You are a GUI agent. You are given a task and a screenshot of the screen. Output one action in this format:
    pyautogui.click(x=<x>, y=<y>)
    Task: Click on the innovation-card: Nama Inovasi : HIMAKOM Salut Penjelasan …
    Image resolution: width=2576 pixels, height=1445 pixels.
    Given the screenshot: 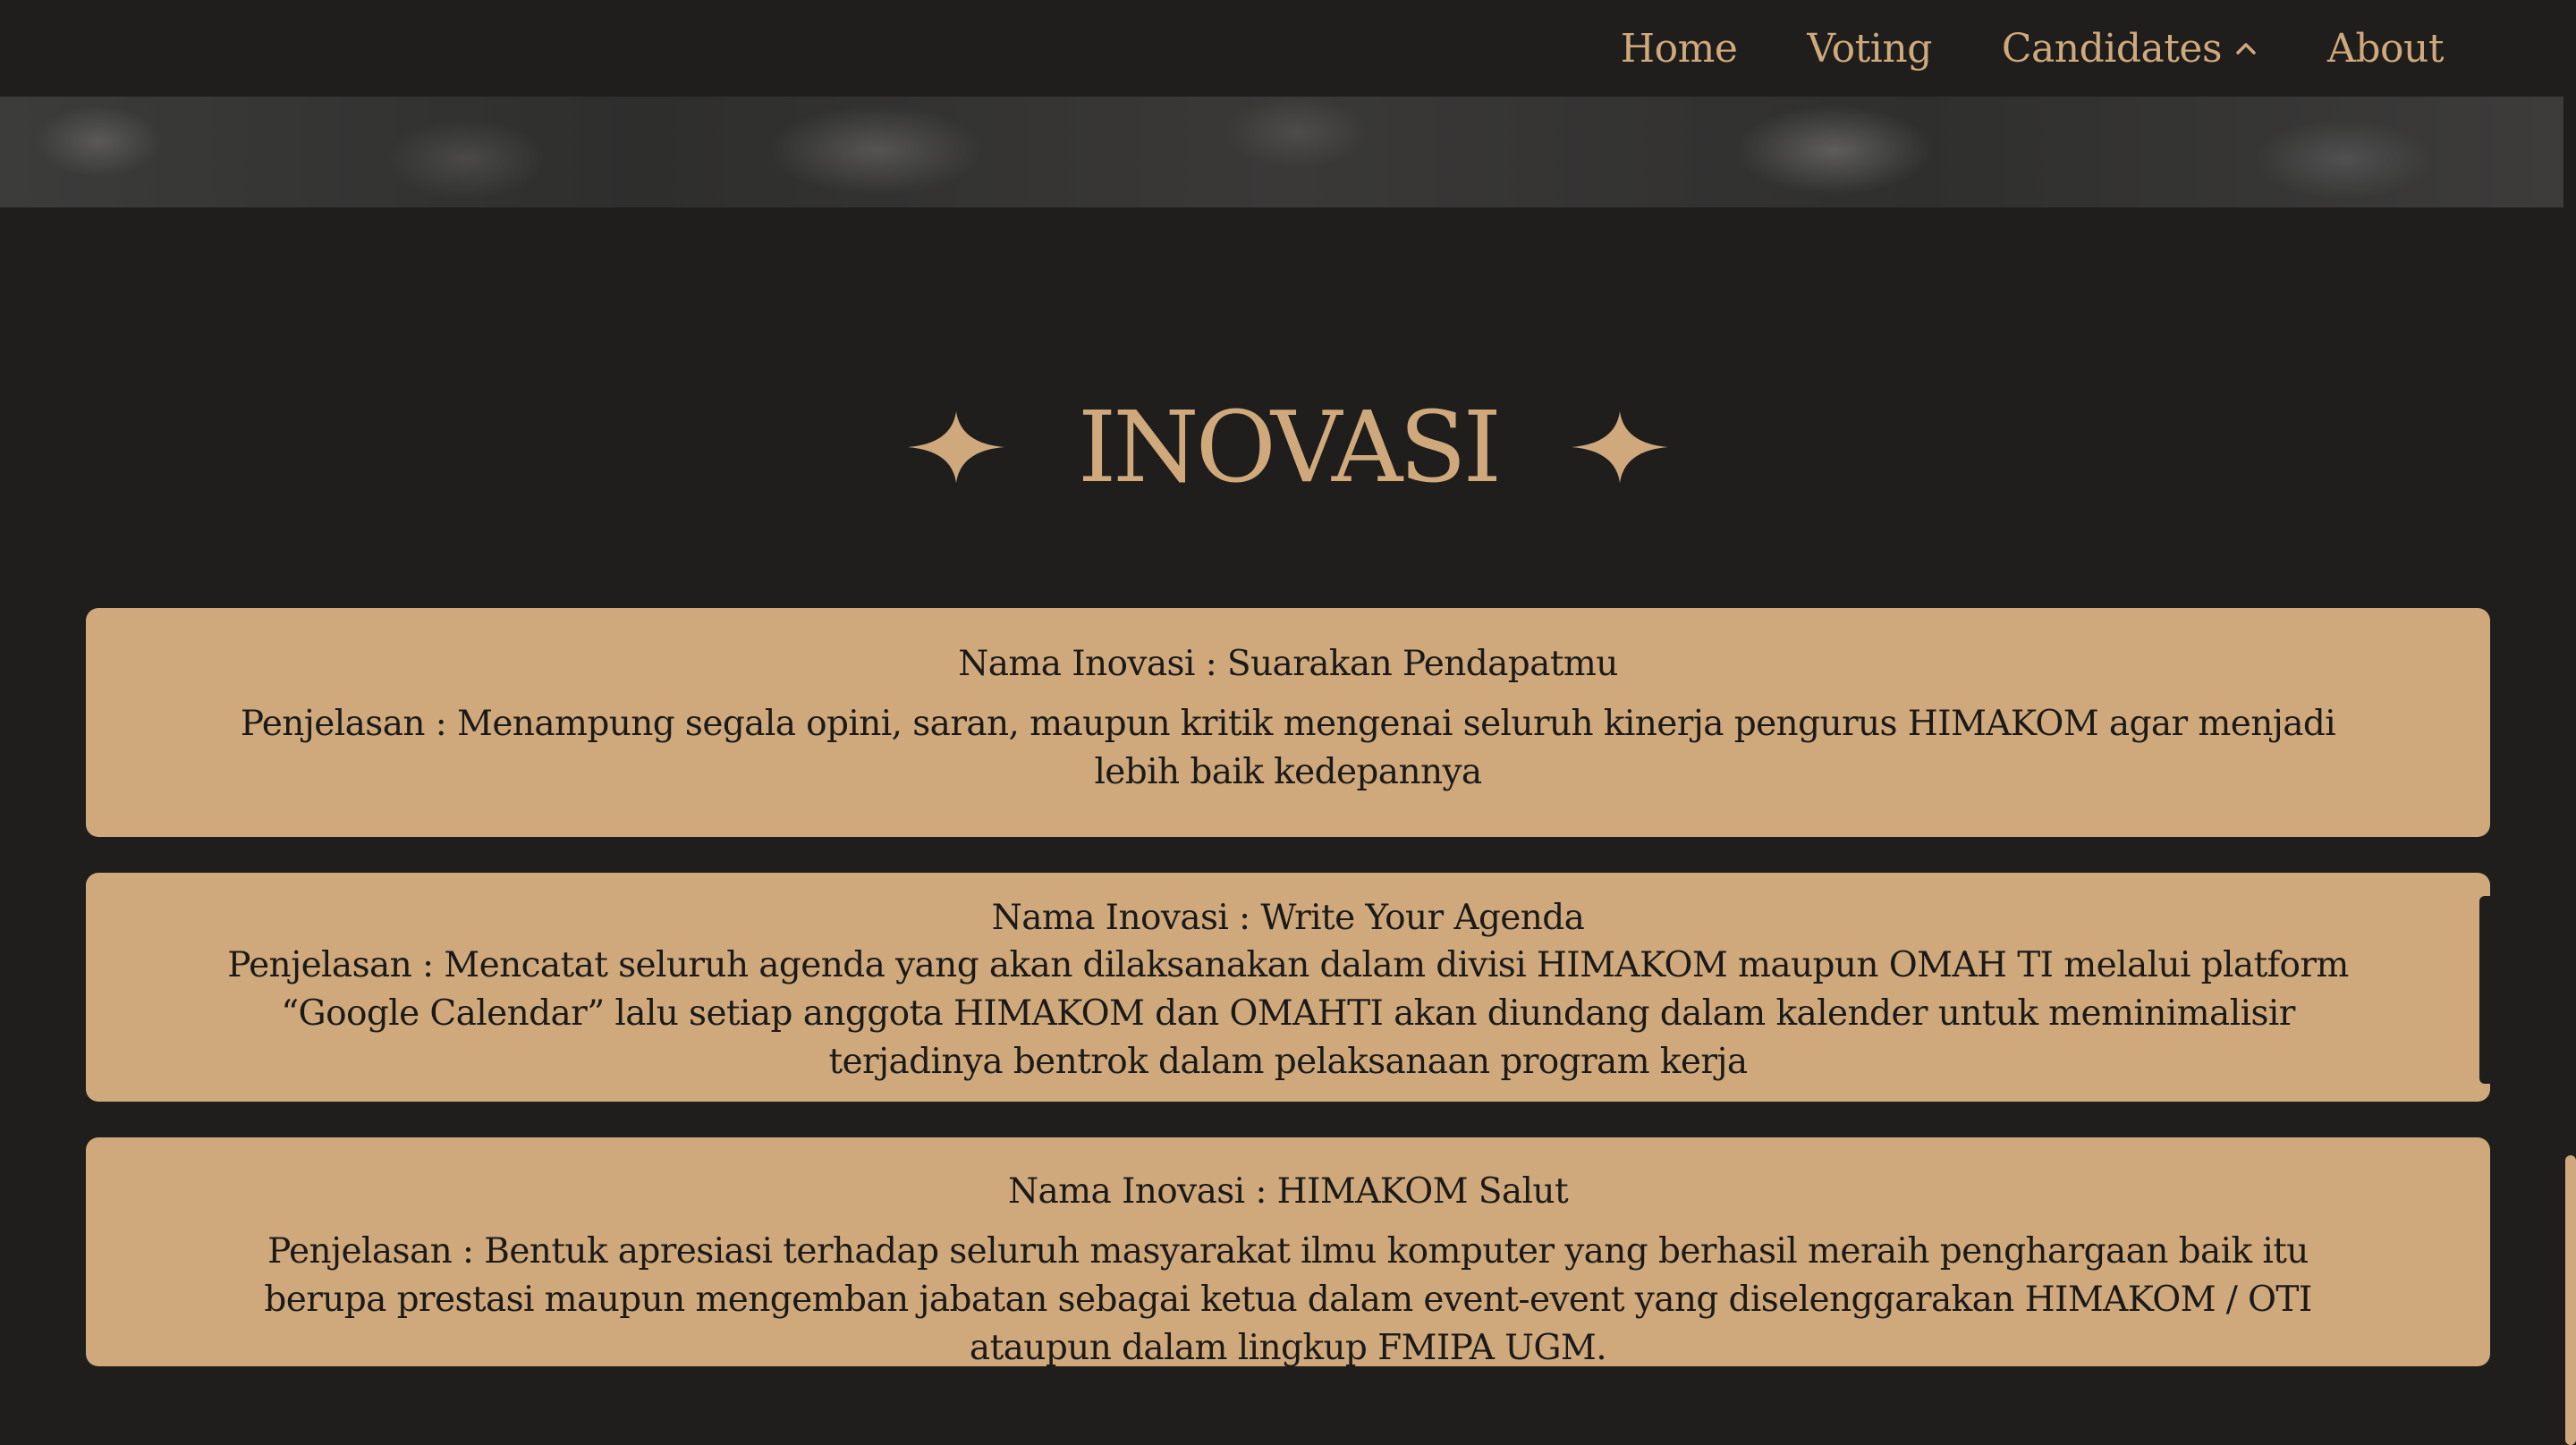 What is the action you would take?
    pyautogui.click(x=1288, y=1251)
    